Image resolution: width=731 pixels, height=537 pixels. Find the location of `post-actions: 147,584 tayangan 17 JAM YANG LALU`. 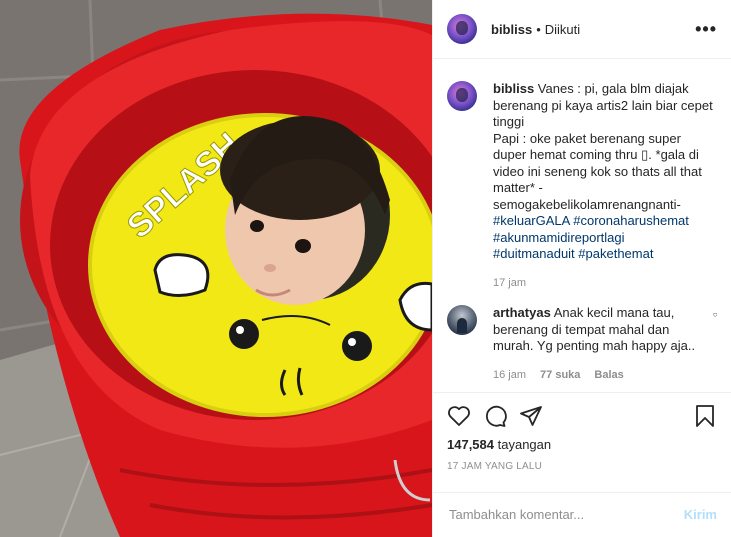

post-actions: 147,584 tayangan 17 JAM YANG LALU is located at coordinates (582, 433).